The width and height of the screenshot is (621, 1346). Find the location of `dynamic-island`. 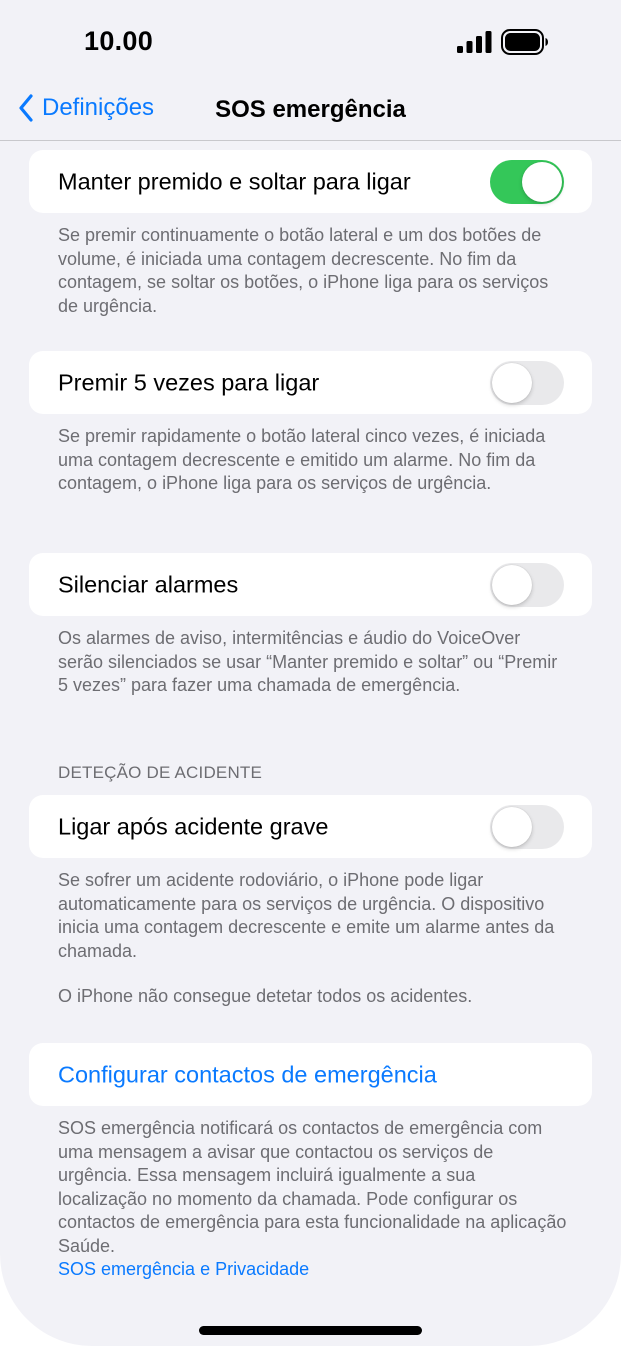

dynamic-island is located at coordinates (308, 42).